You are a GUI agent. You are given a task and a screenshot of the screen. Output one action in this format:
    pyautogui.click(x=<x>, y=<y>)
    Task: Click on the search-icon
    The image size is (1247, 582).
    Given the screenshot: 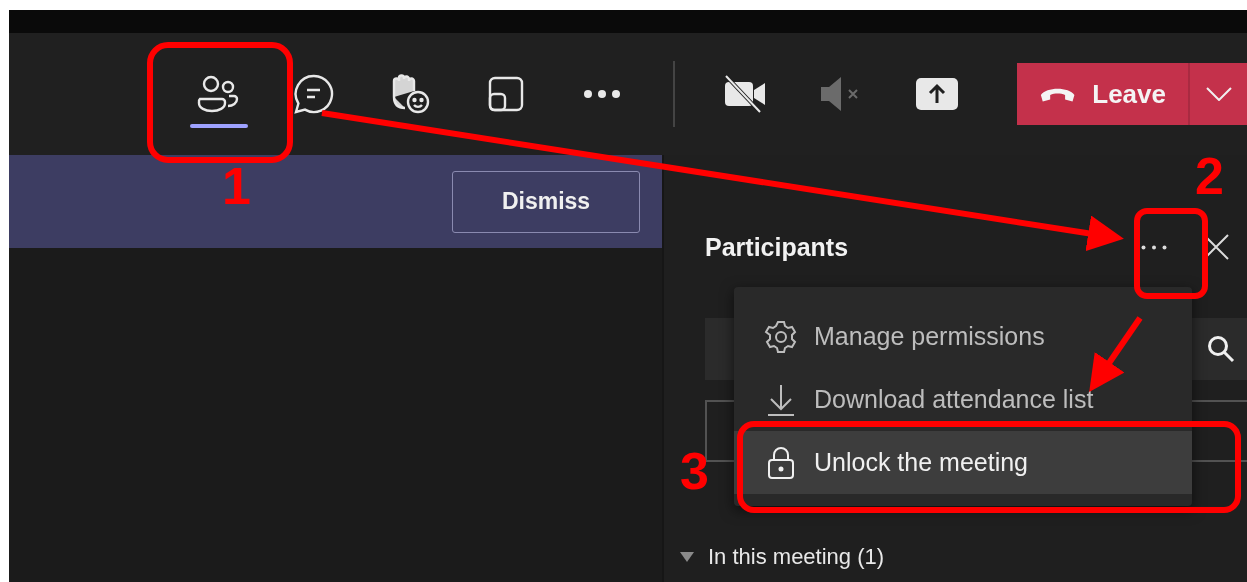 What is the action you would take?
    pyautogui.click(x=1221, y=349)
    